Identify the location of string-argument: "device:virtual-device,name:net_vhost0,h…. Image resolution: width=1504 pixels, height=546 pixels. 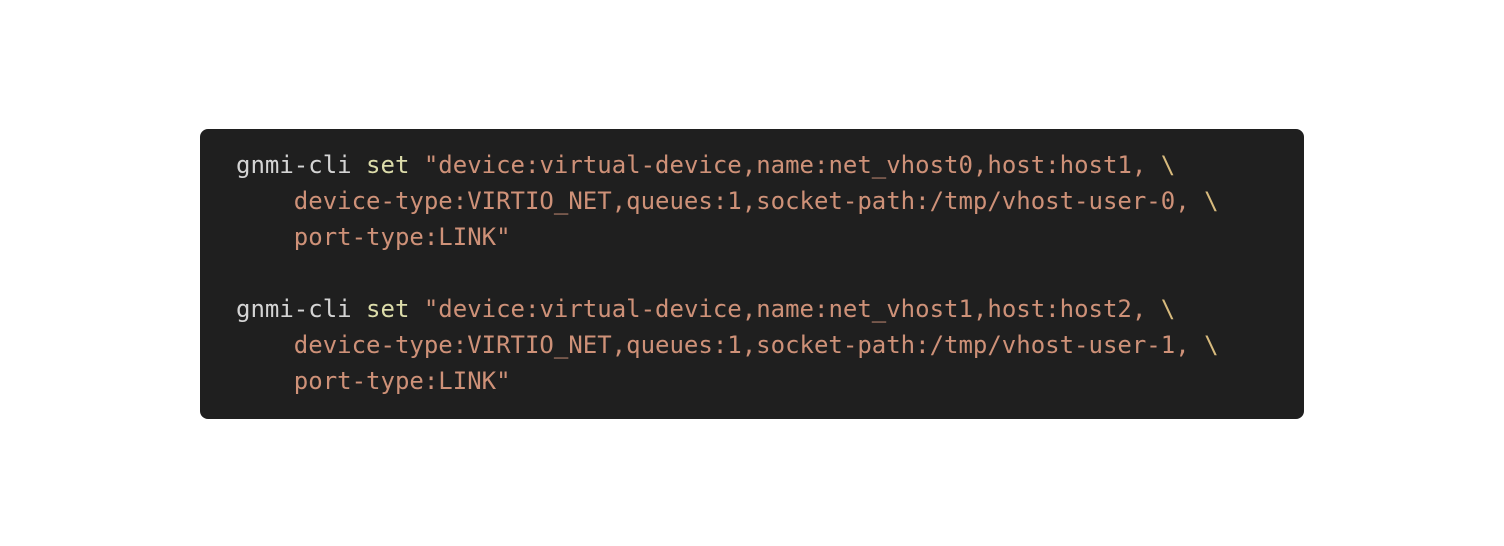
(785, 165).